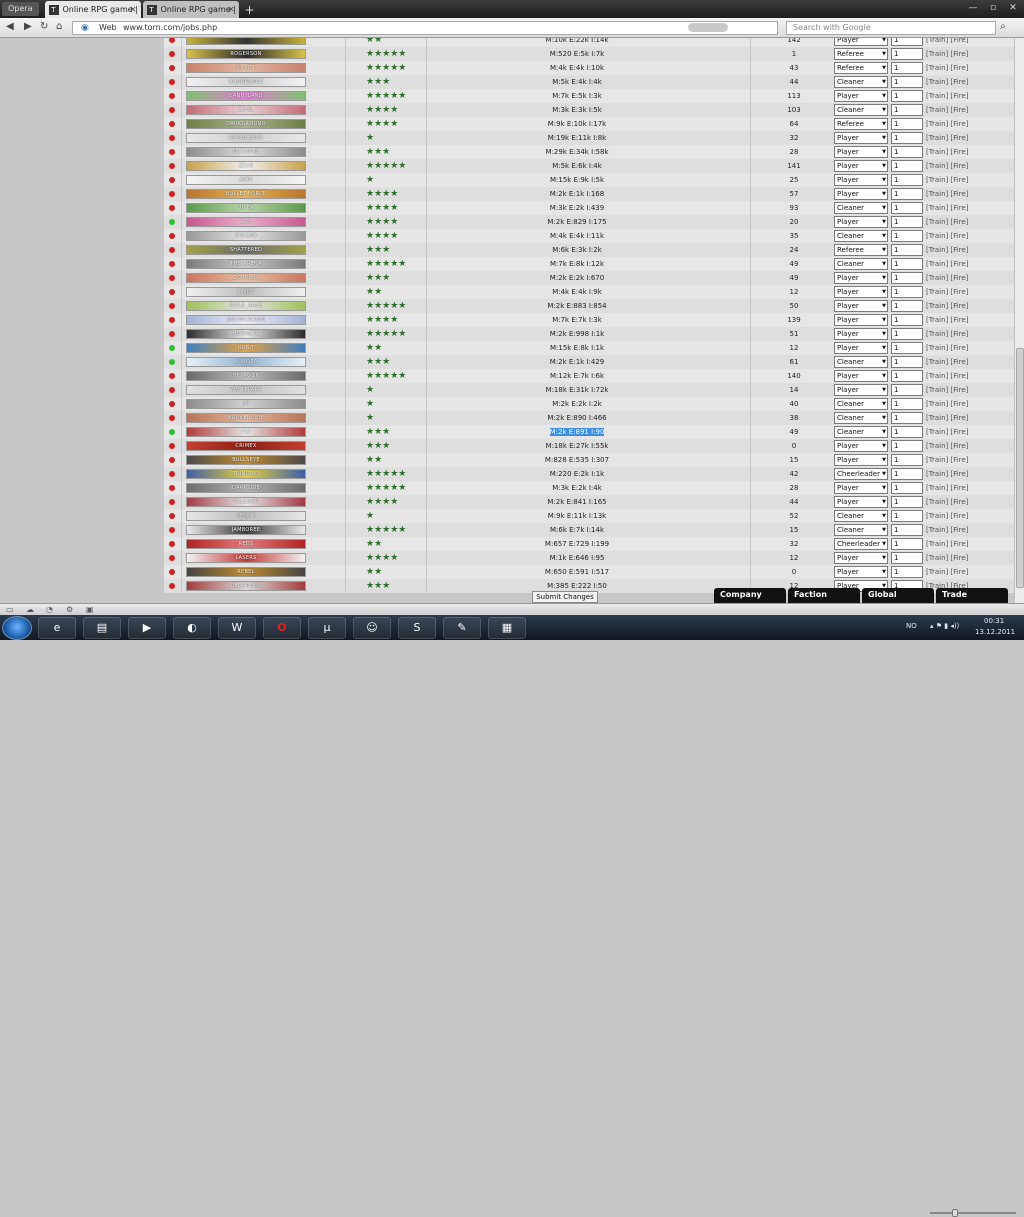  Describe the element at coordinates (246, 474) in the screenshot. I see `company-banner: TRINIDAD` at that location.